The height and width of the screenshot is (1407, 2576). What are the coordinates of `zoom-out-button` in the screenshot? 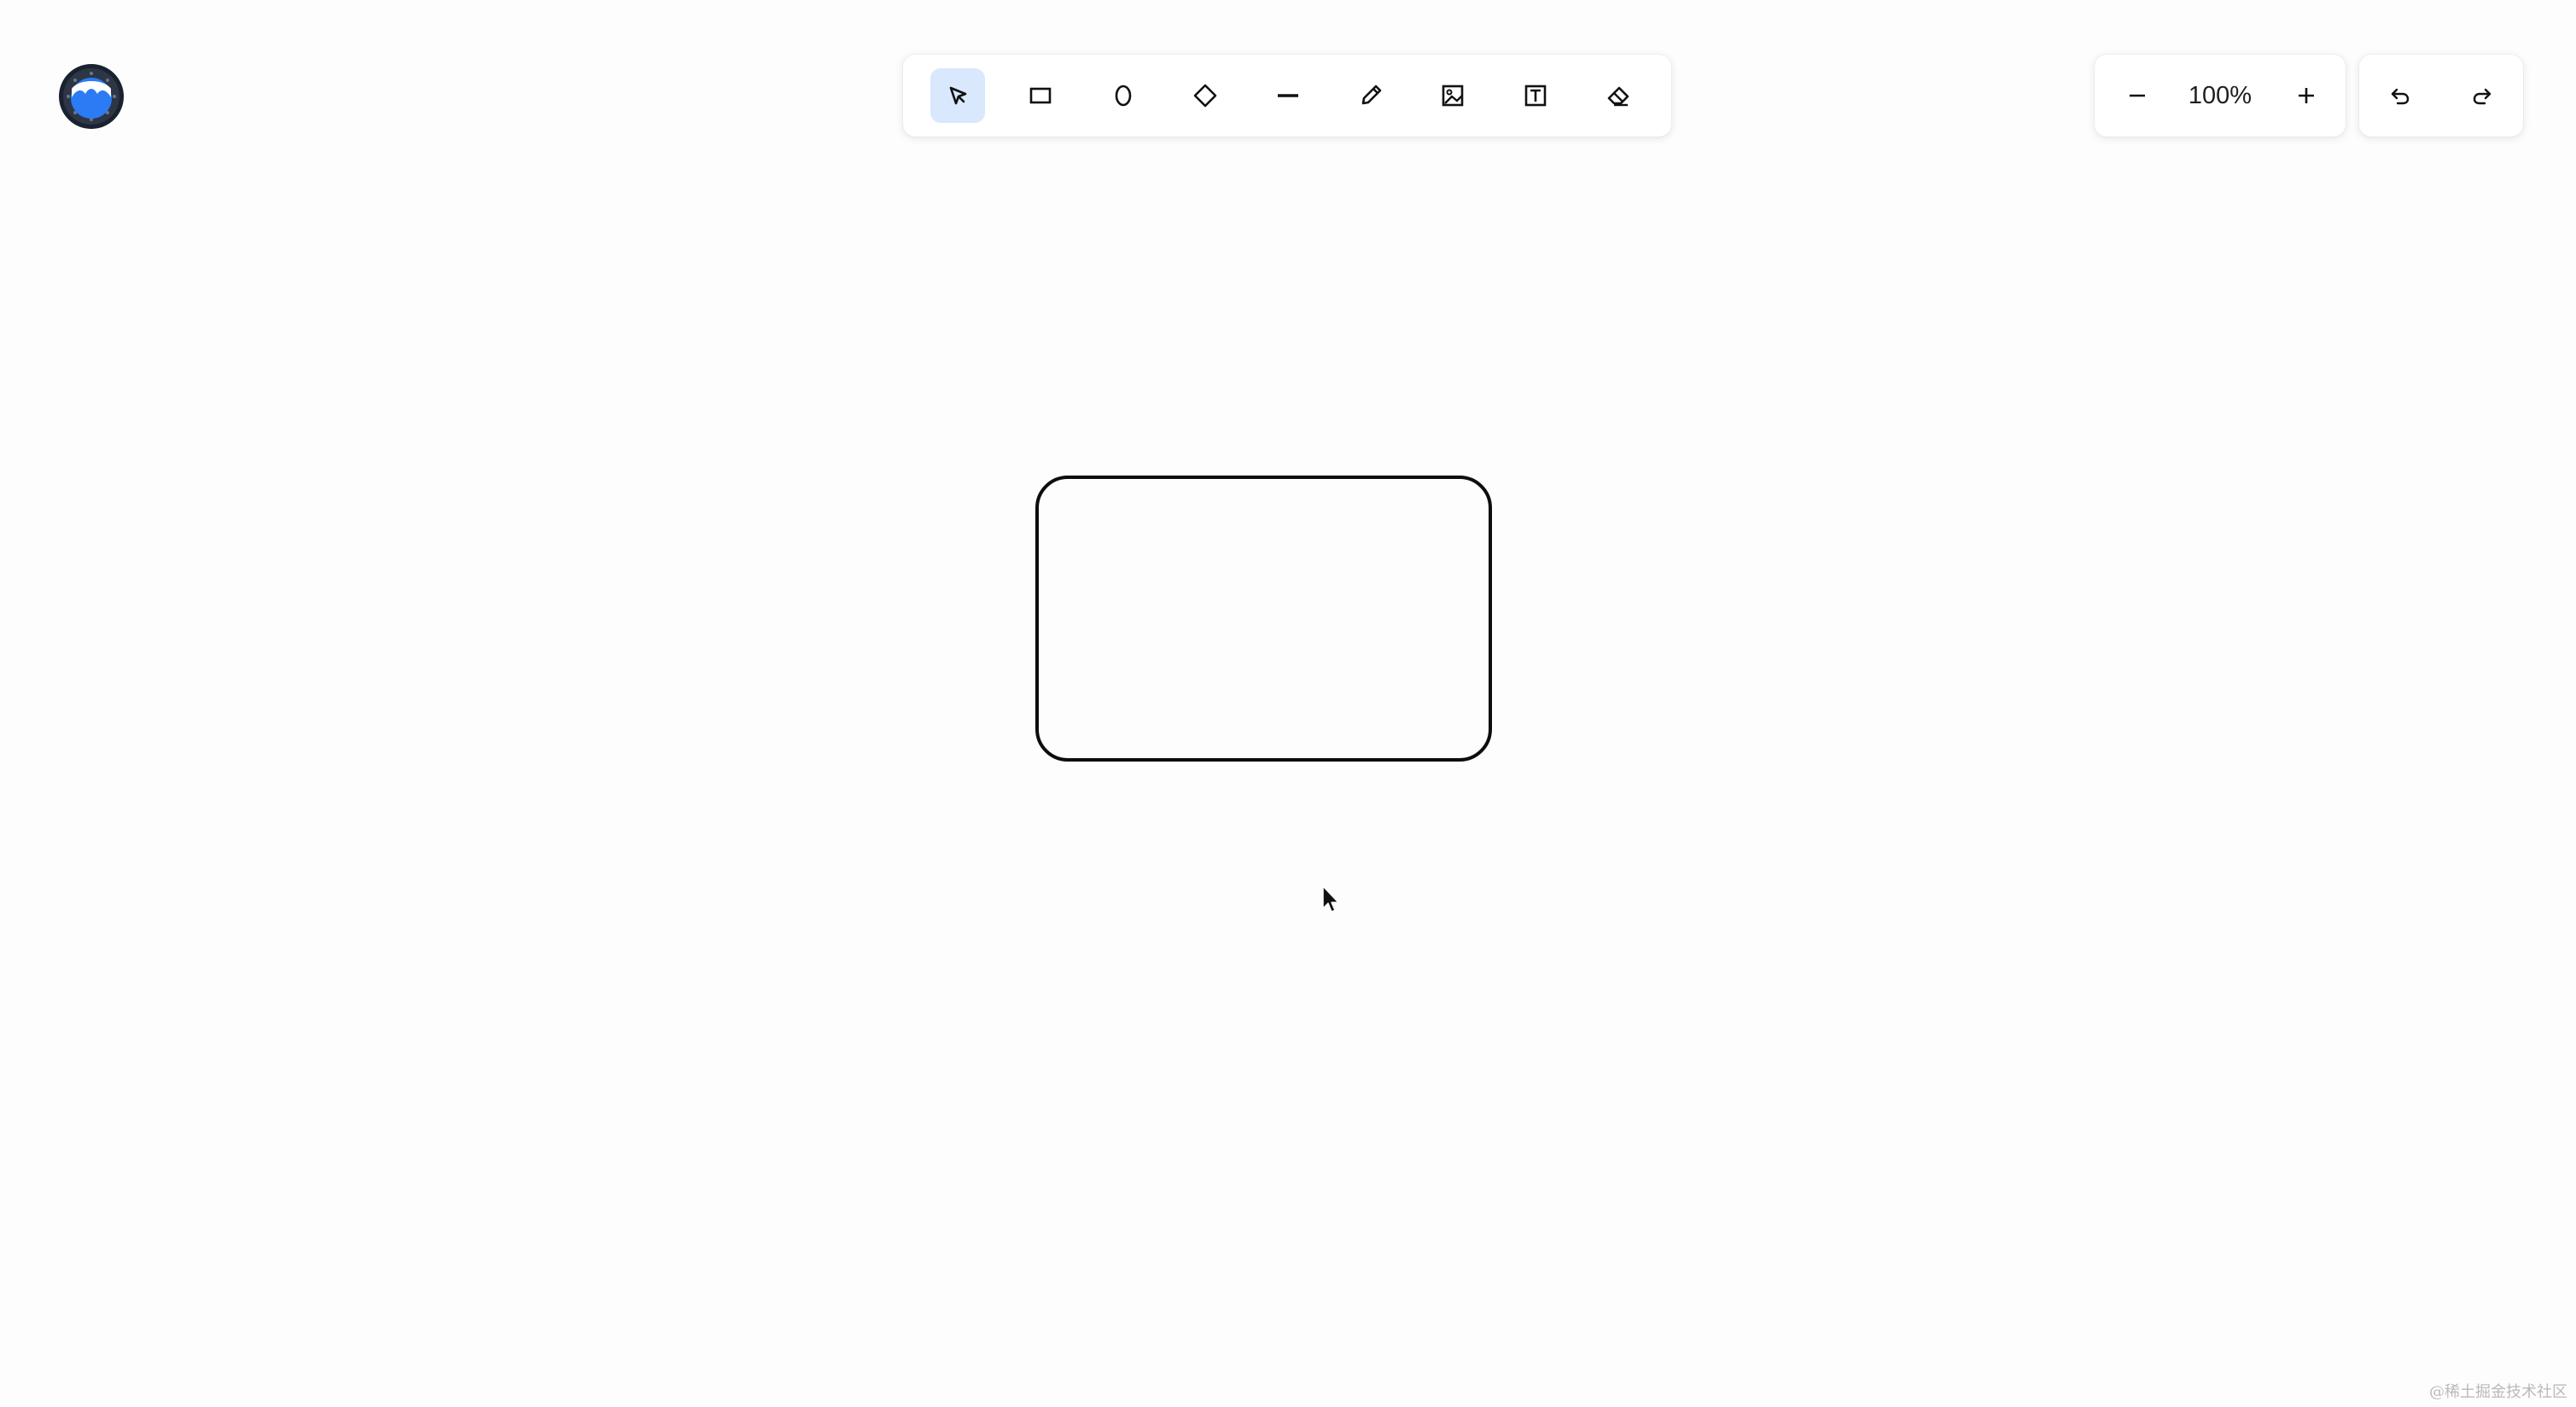 It's located at (2137, 95).